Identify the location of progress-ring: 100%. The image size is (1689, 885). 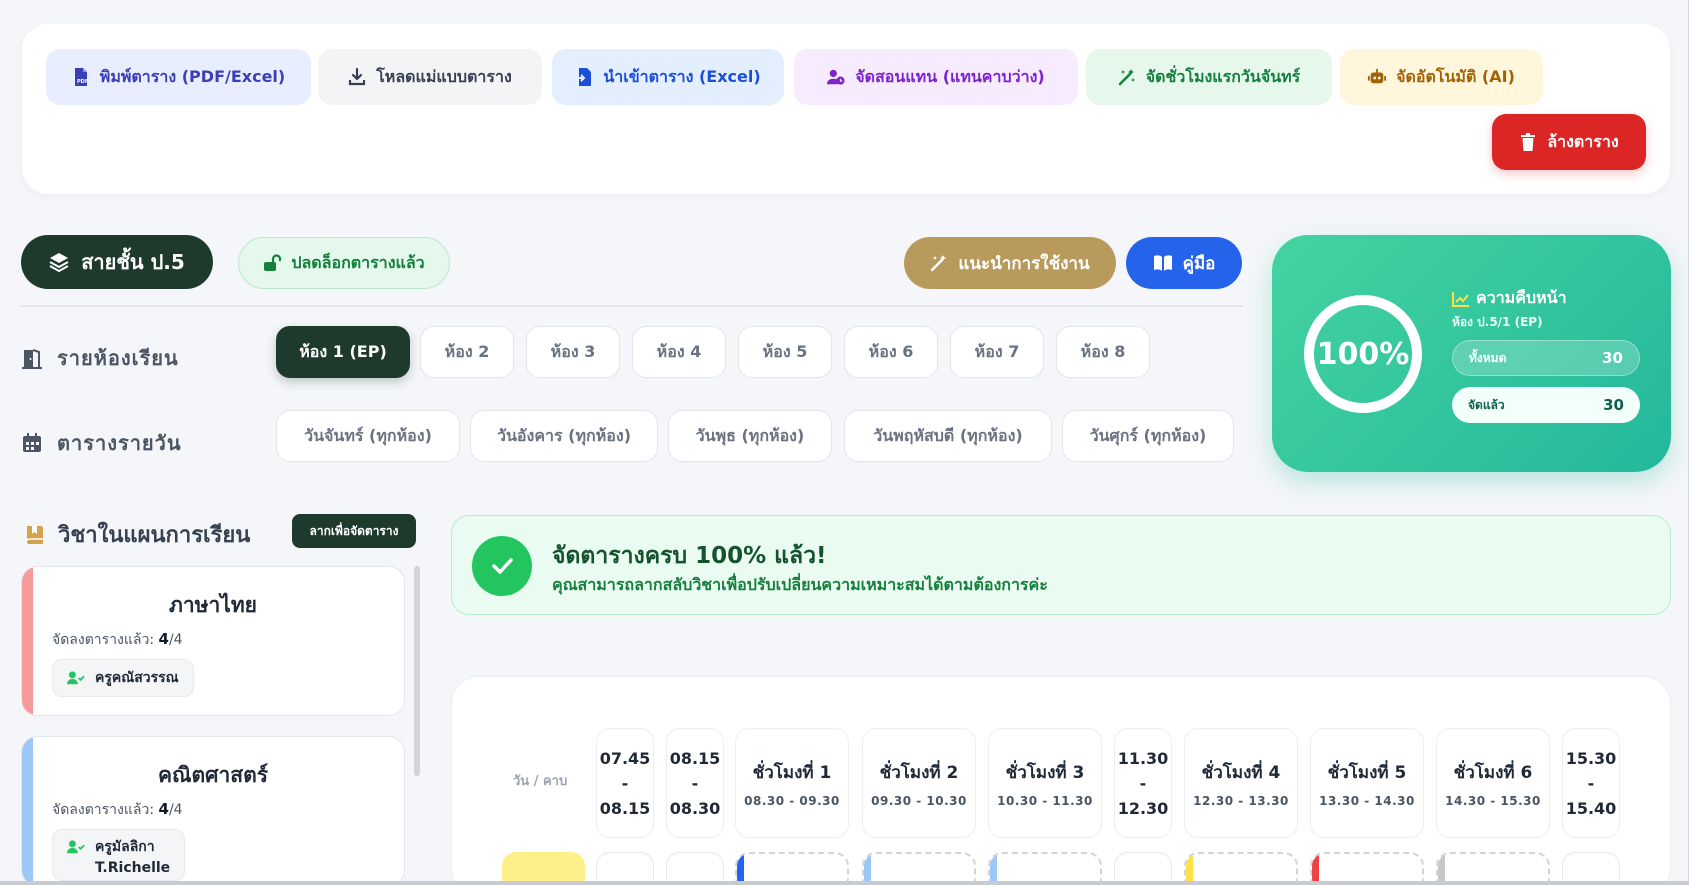
(1363, 354).